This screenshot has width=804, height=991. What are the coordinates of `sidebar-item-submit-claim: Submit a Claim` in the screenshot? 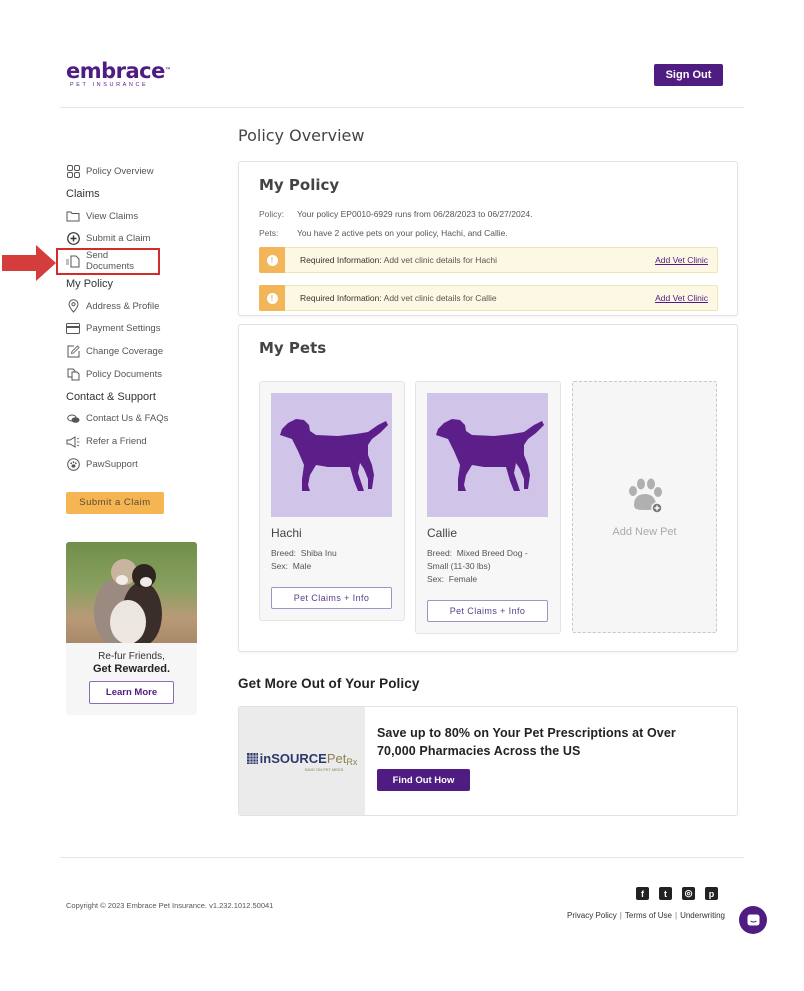 It's located at (136, 238).